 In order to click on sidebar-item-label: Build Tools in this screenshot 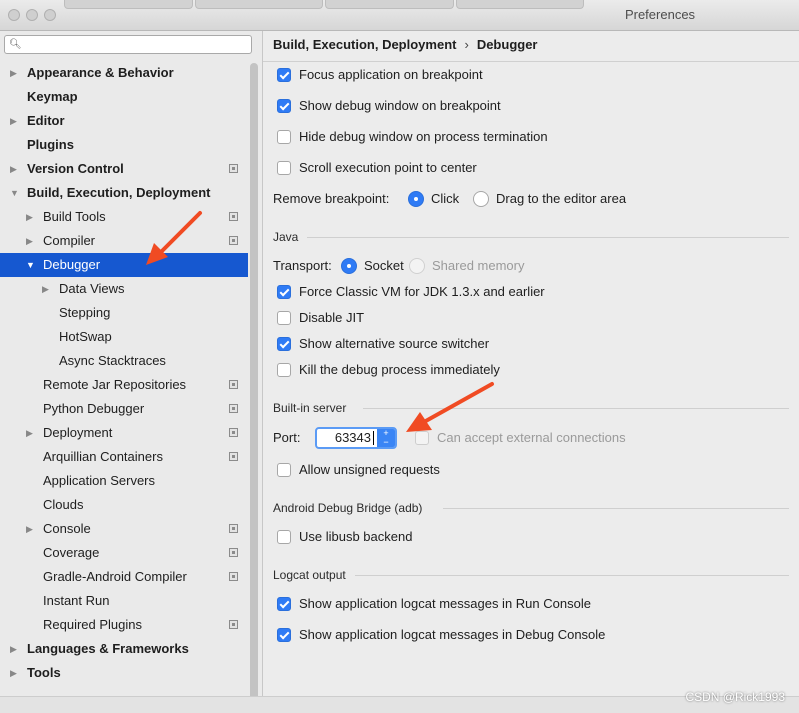, I will do `click(74, 216)`.